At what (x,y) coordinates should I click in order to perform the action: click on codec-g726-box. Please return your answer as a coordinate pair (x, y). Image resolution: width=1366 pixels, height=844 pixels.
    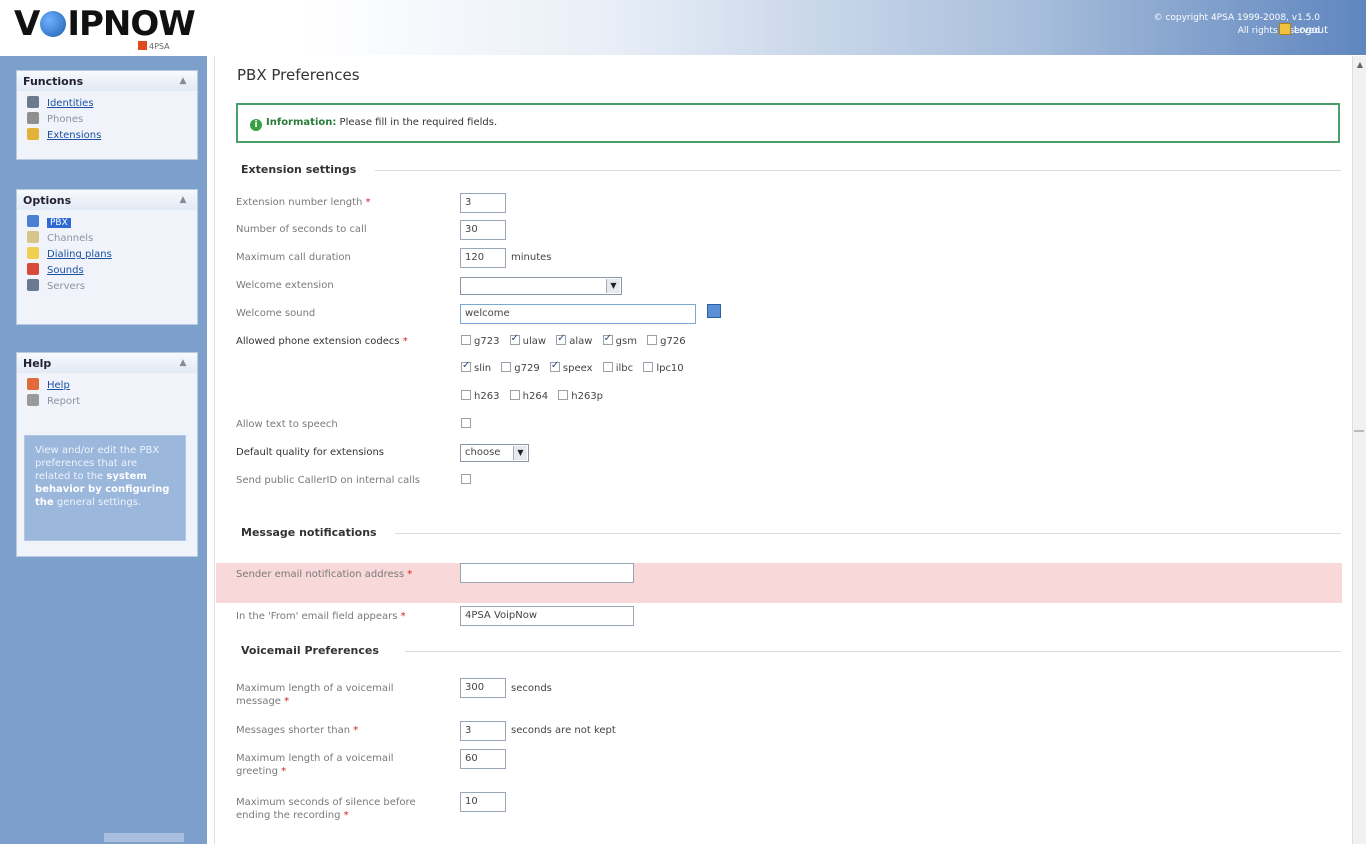
    Looking at the image, I should click on (652, 340).